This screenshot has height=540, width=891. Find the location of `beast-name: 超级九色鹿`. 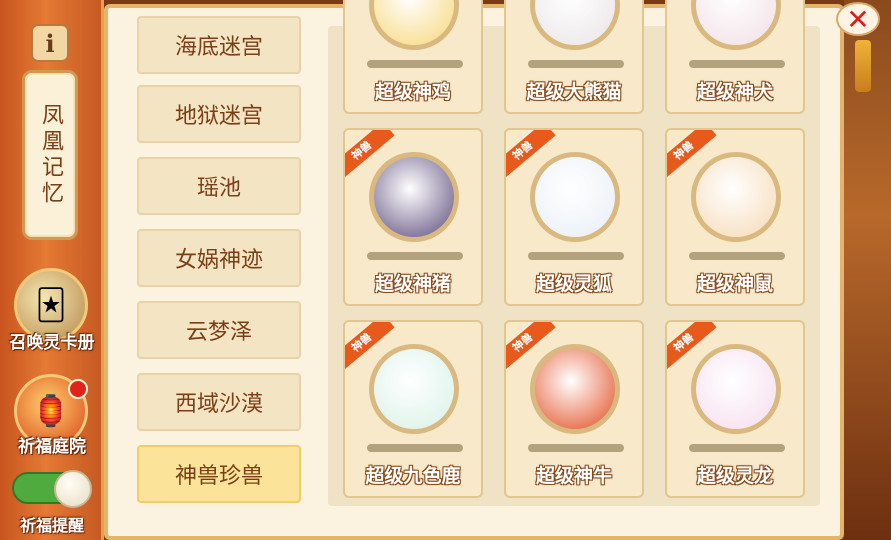

beast-name: 超级九色鹿 is located at coordinates (413, 476).